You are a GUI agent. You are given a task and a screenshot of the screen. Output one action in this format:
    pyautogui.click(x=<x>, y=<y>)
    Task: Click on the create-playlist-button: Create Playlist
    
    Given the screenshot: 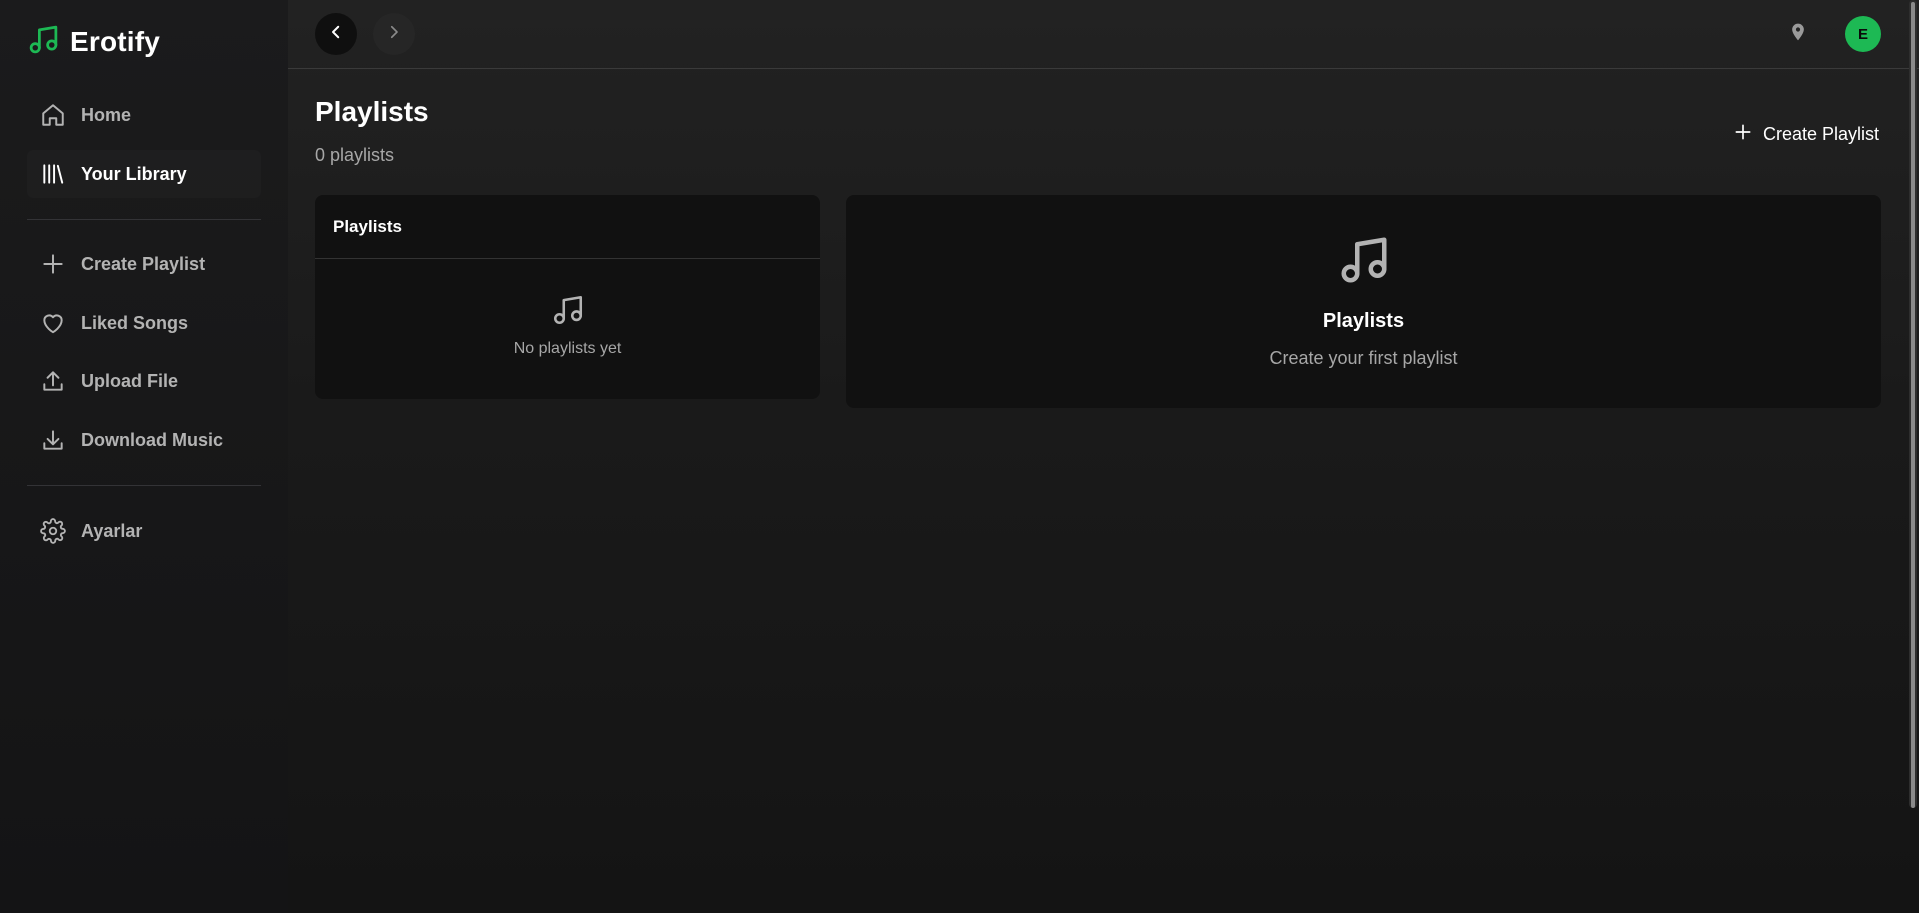 What is the action you would take?
    pyautogui.click(x=1806, y=134)
    